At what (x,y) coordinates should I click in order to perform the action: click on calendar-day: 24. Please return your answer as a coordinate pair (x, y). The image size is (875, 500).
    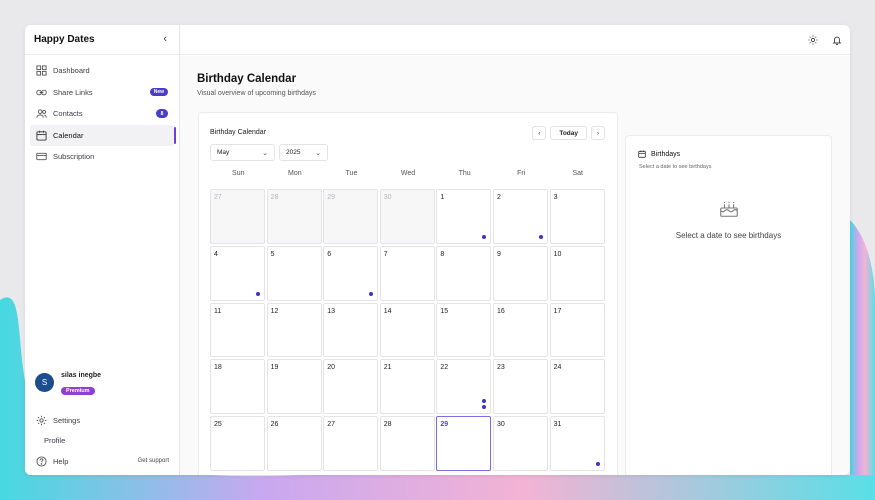
    Looking at the image, I should click on (577, 387).